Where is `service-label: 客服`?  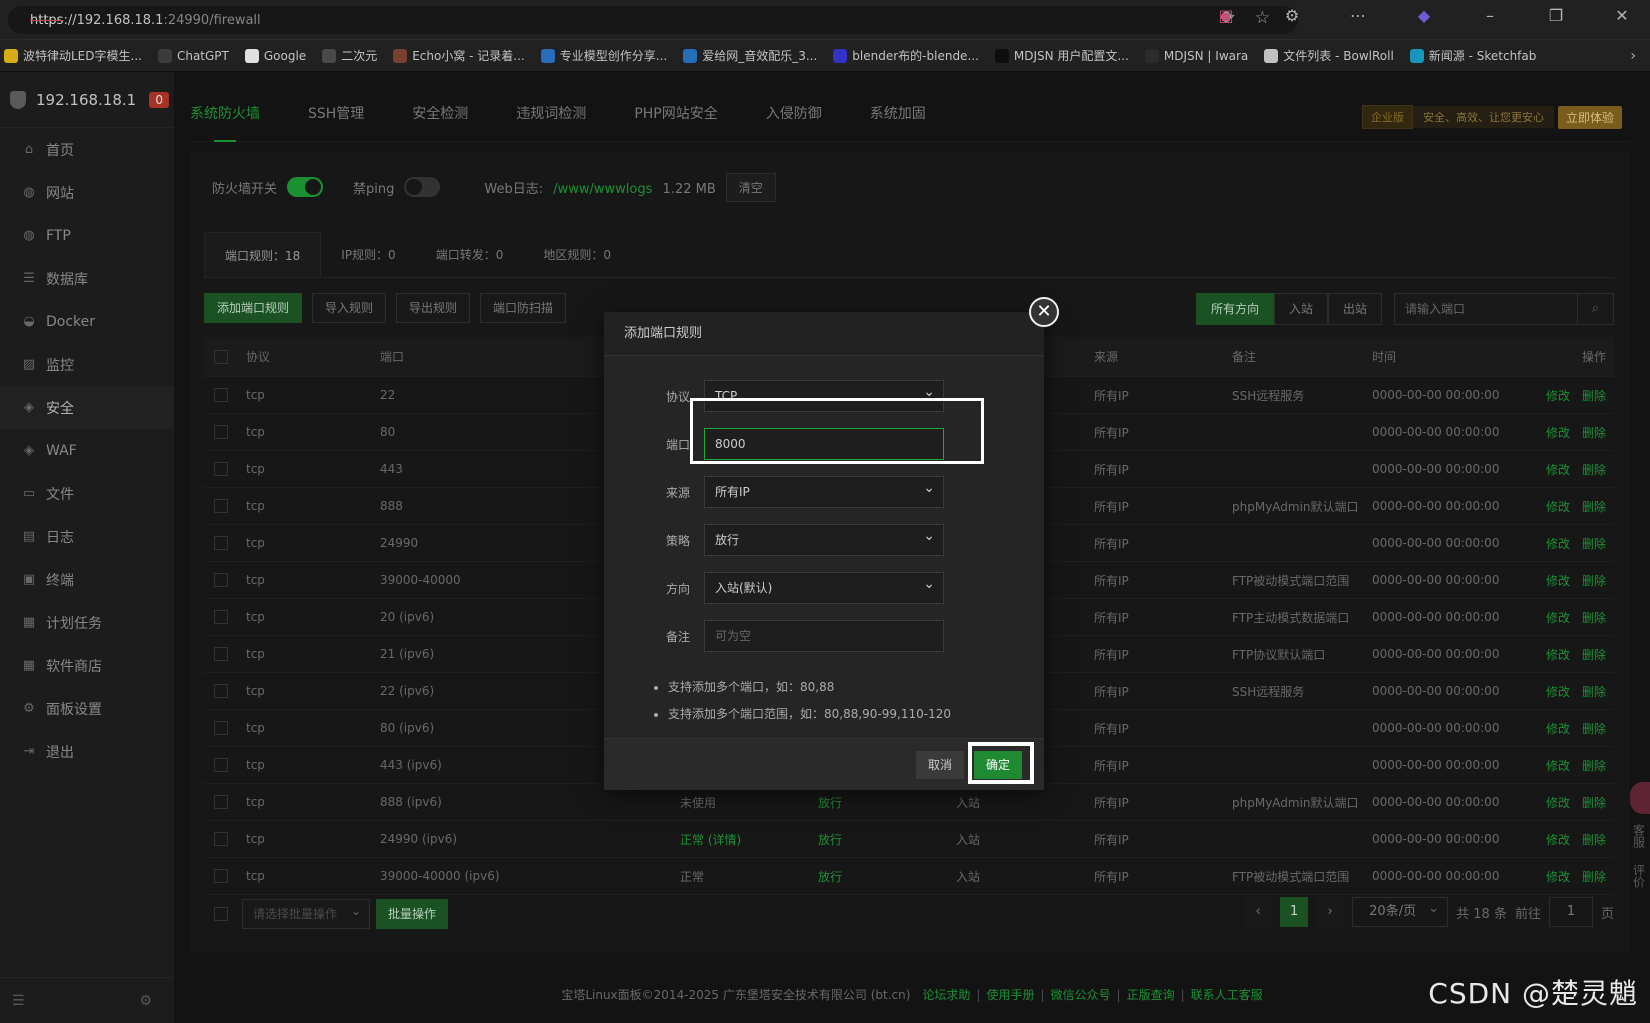 service-label: 客服 is located at coordinates (1639, 836).